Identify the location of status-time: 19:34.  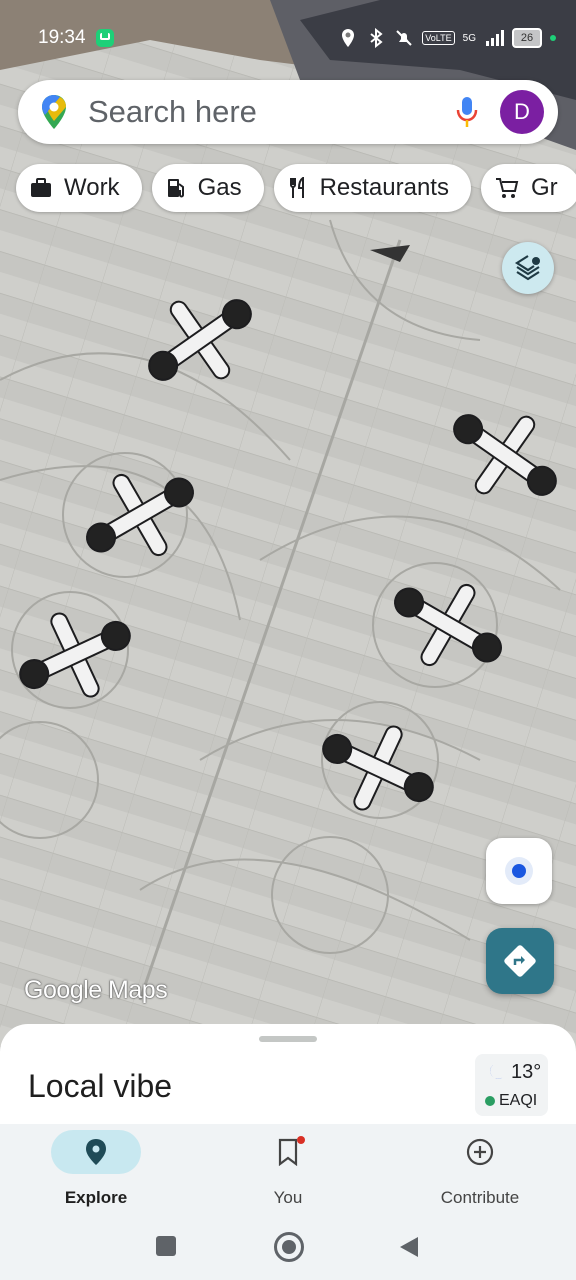
(62, 37).